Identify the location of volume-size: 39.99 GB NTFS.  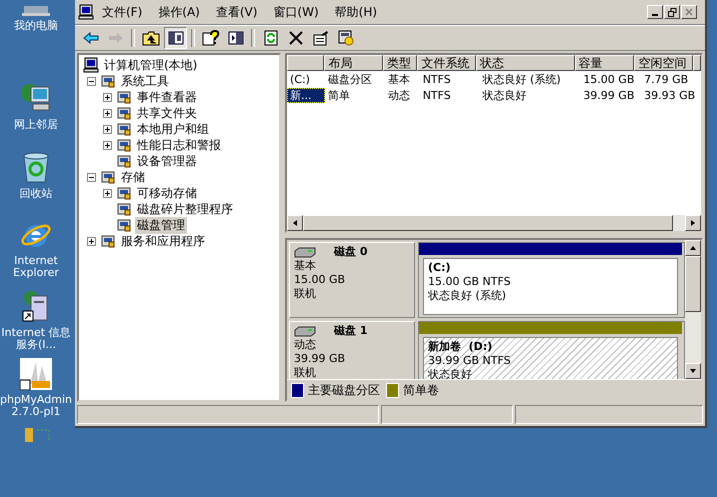
(470, 361).